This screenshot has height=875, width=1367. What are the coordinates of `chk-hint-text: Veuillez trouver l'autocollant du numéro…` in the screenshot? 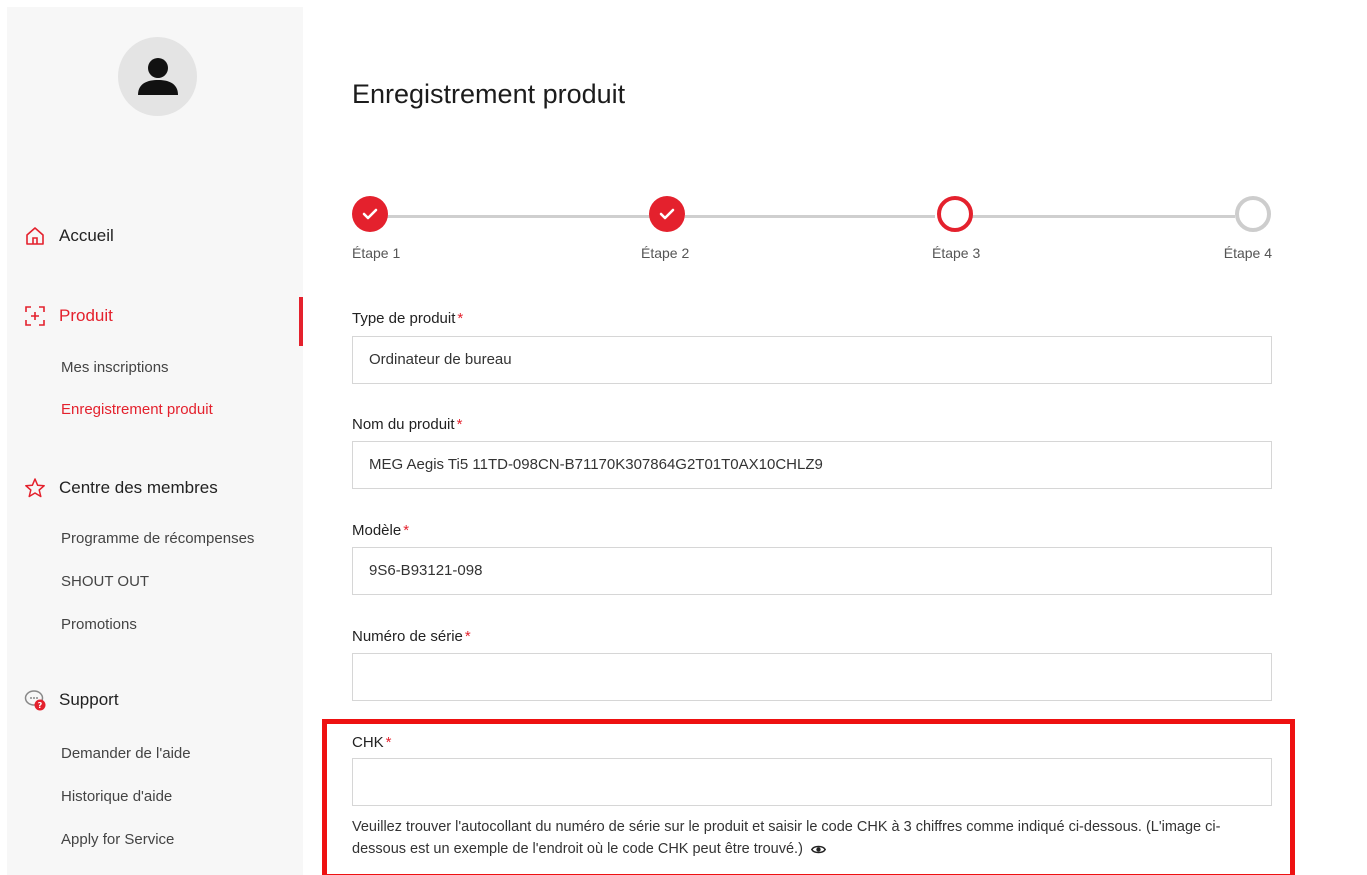 It's located at (786, 838).